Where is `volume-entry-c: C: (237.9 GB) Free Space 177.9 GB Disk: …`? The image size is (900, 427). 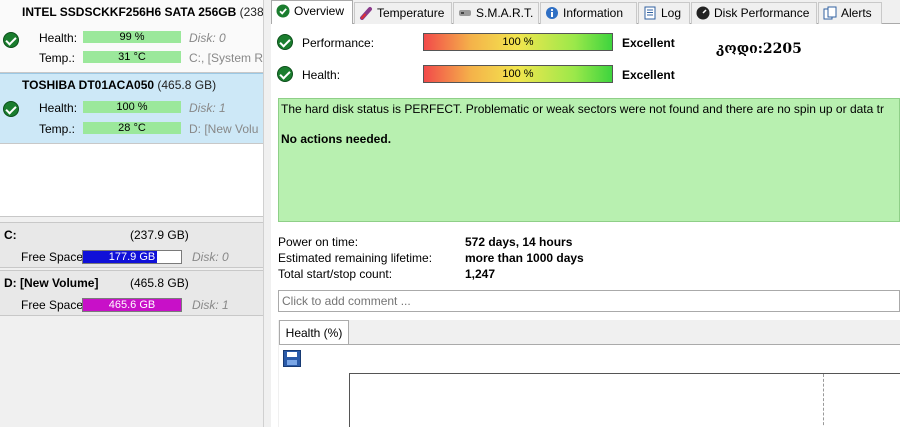 volume-entry-c: C: (237.9 GB) Free Space 177.9 GB Disk: … is located at coordinates (131, 245).